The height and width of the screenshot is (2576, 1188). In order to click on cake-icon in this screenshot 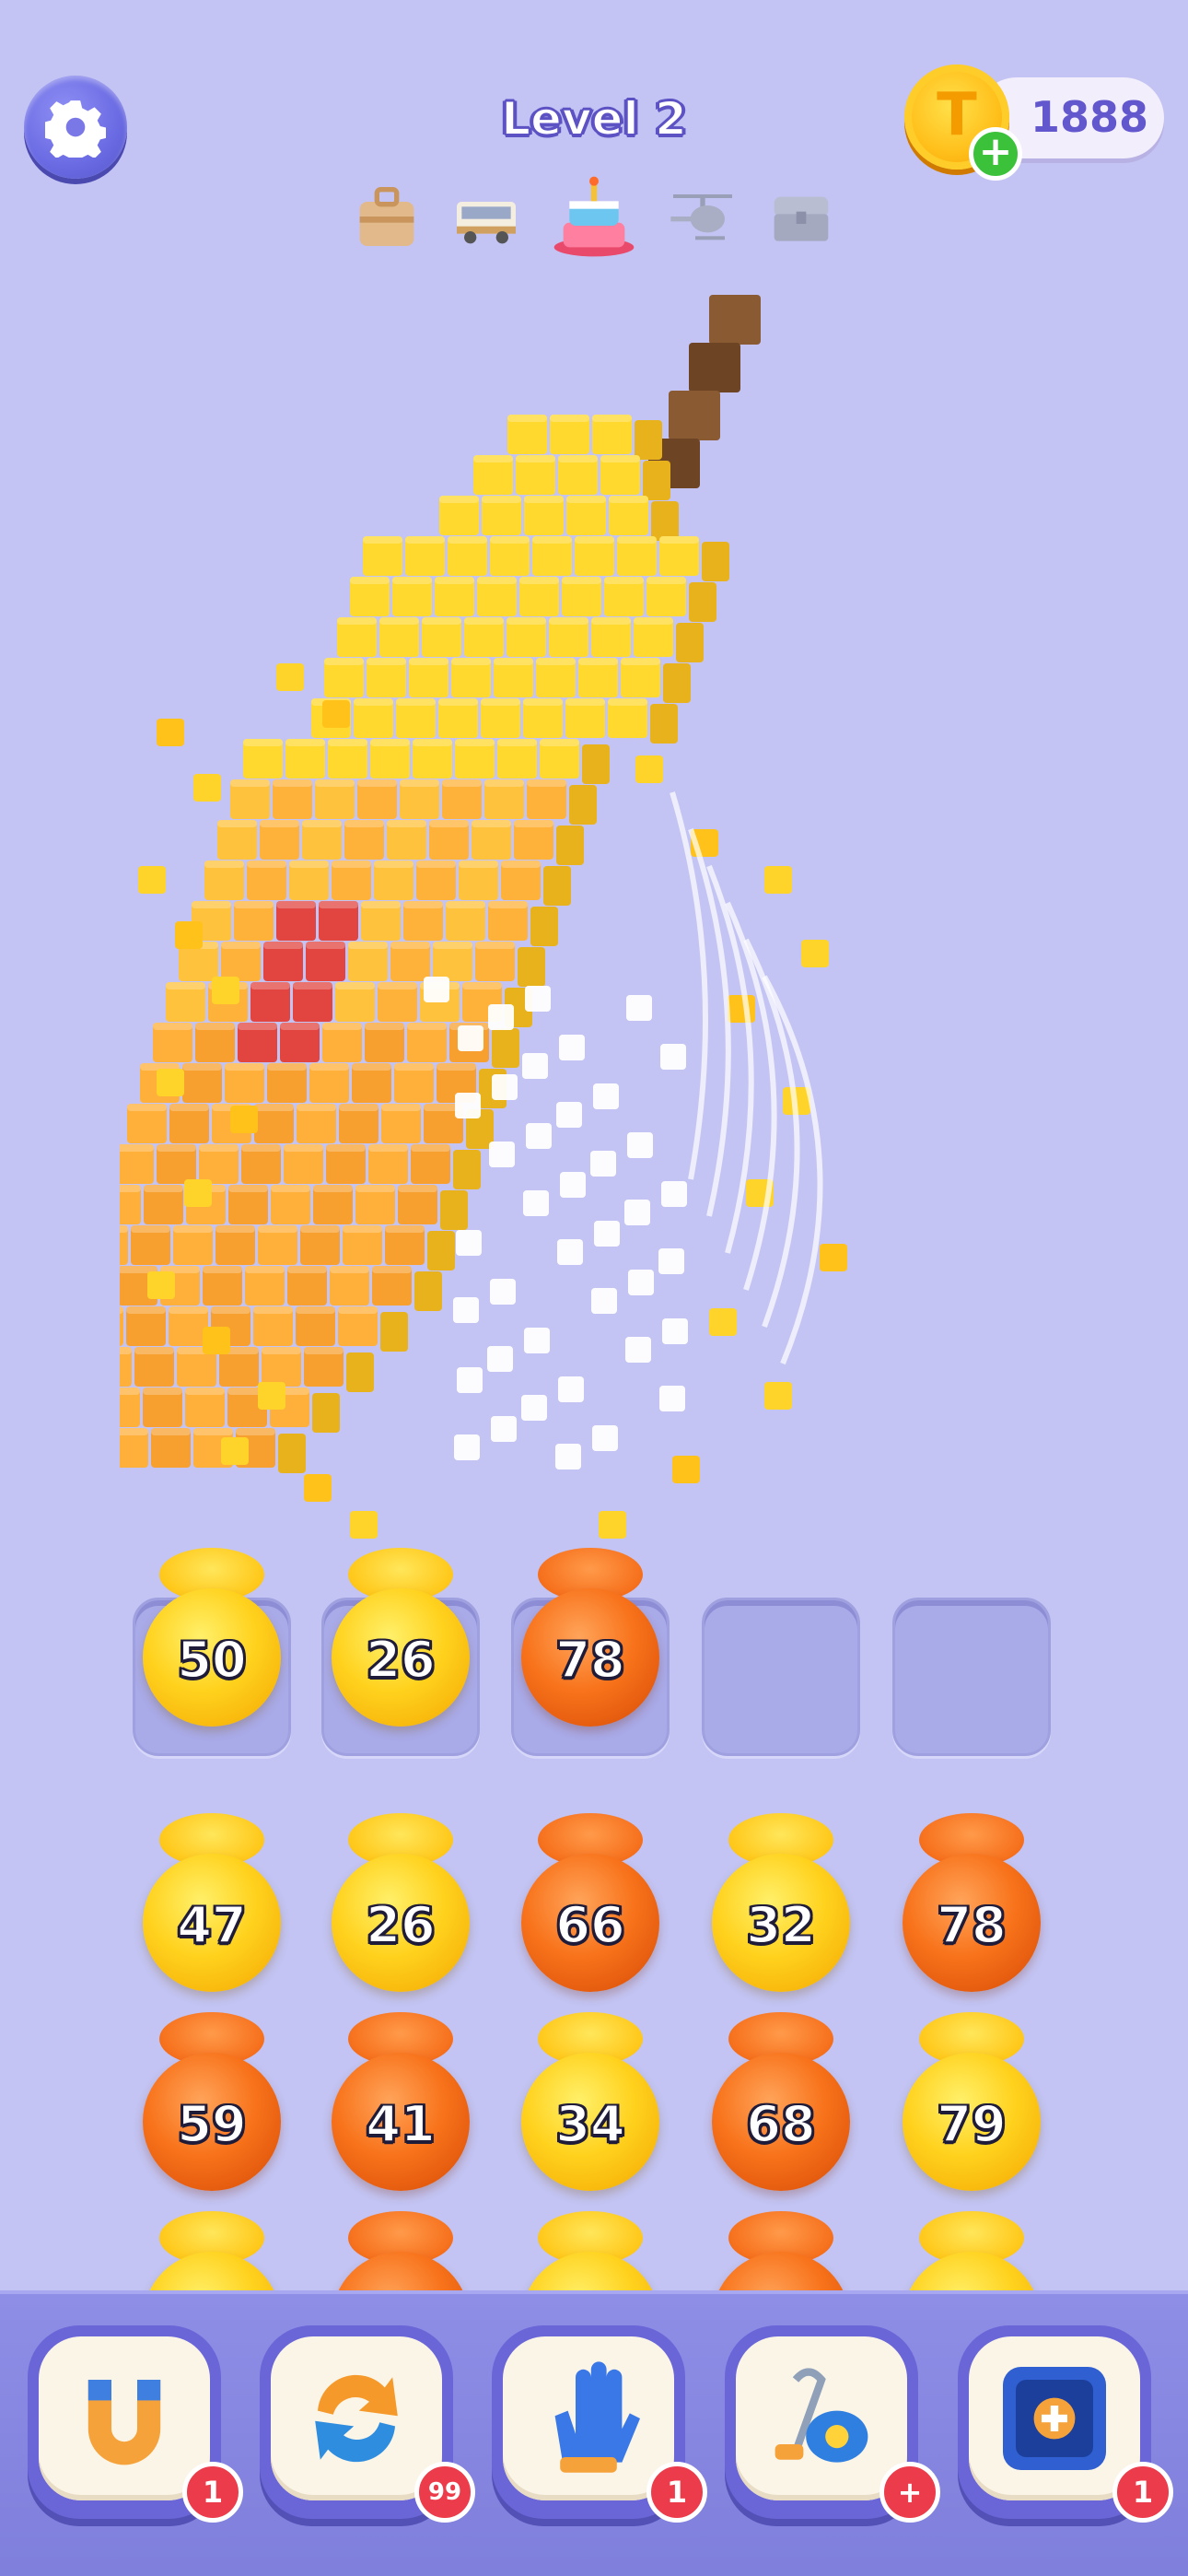, I will do `click(594, 216)`.